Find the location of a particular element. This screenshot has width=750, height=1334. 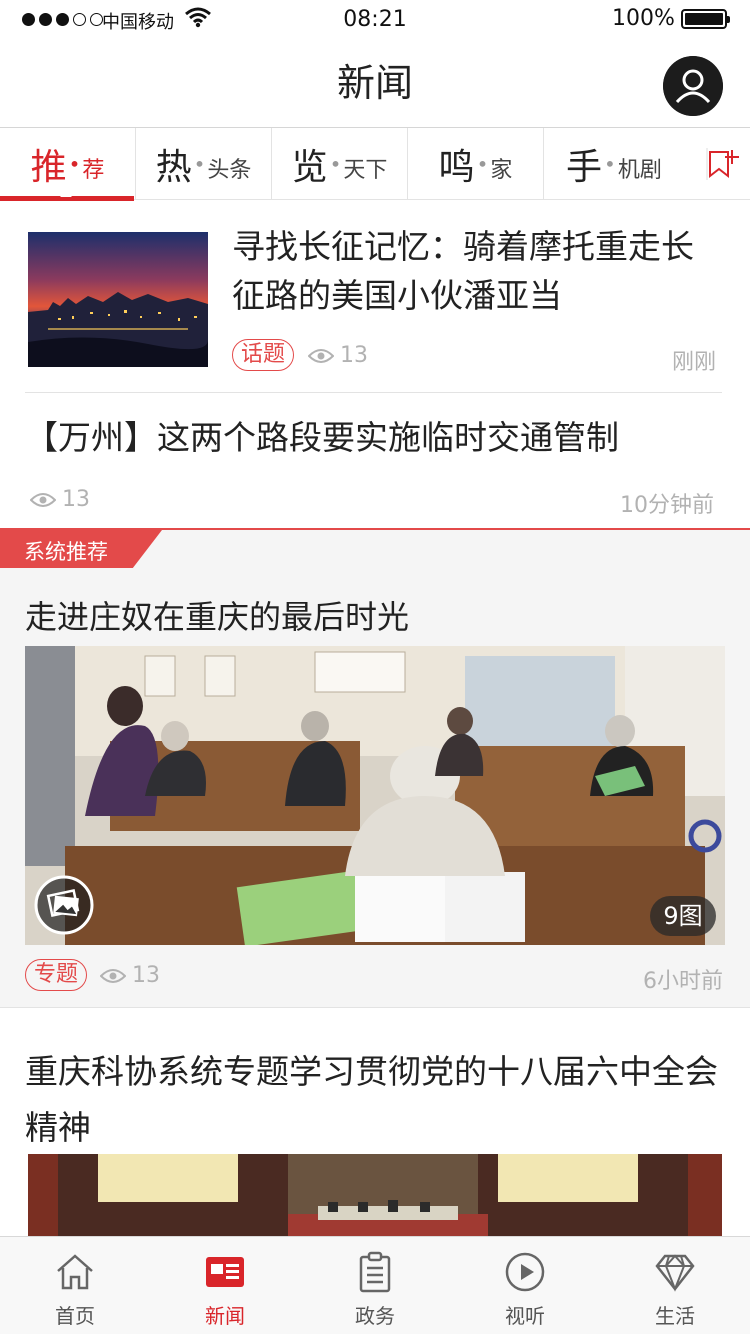

tab-hot-main: 热 is located at coordinates (173, 167).